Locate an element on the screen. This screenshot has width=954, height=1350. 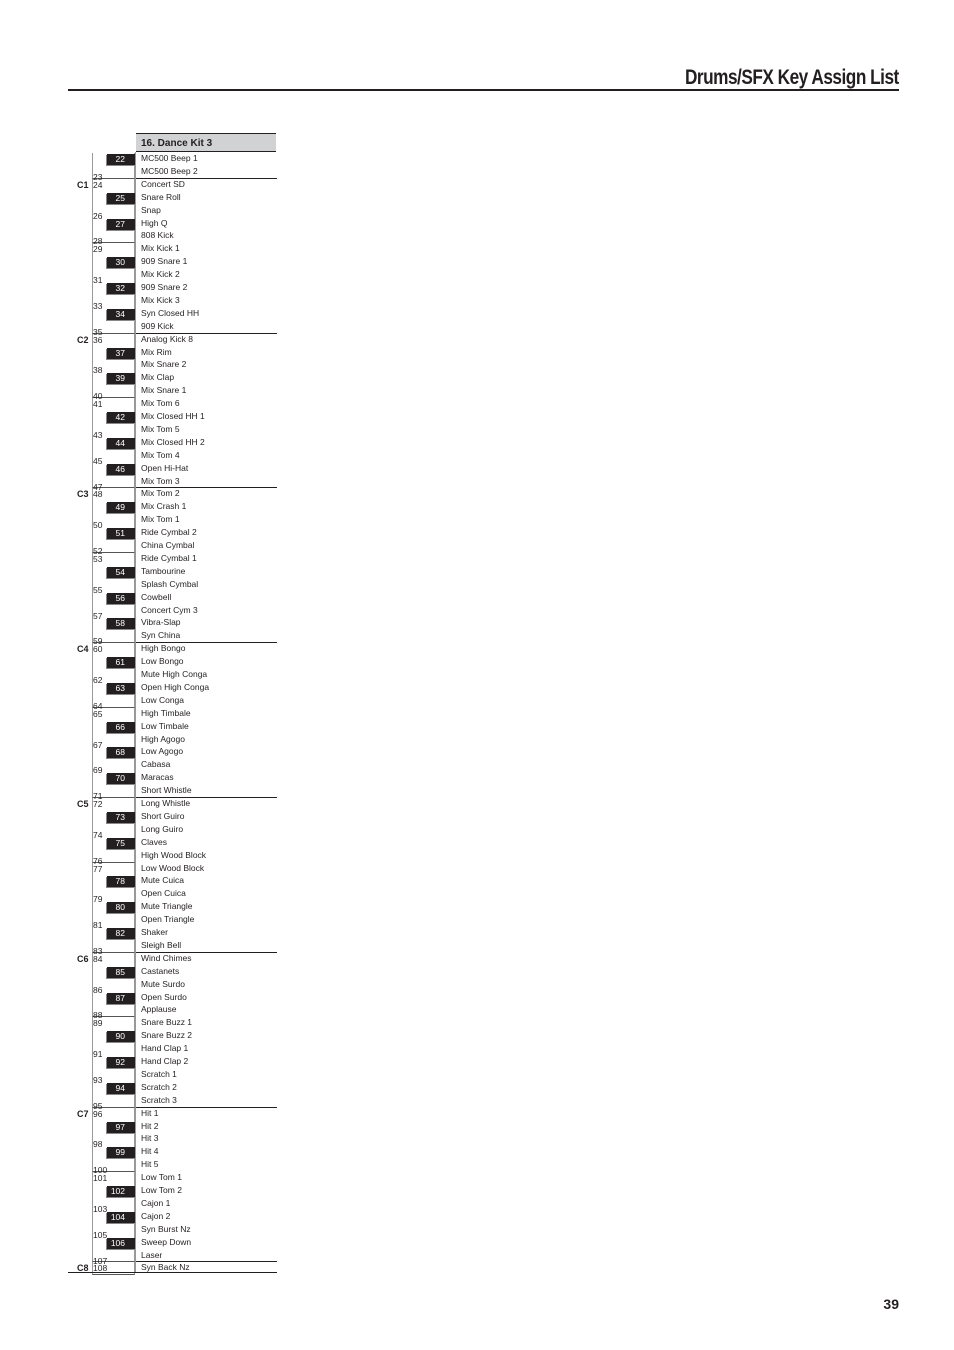
black-key: 25 is located at coordinates (121, 198).